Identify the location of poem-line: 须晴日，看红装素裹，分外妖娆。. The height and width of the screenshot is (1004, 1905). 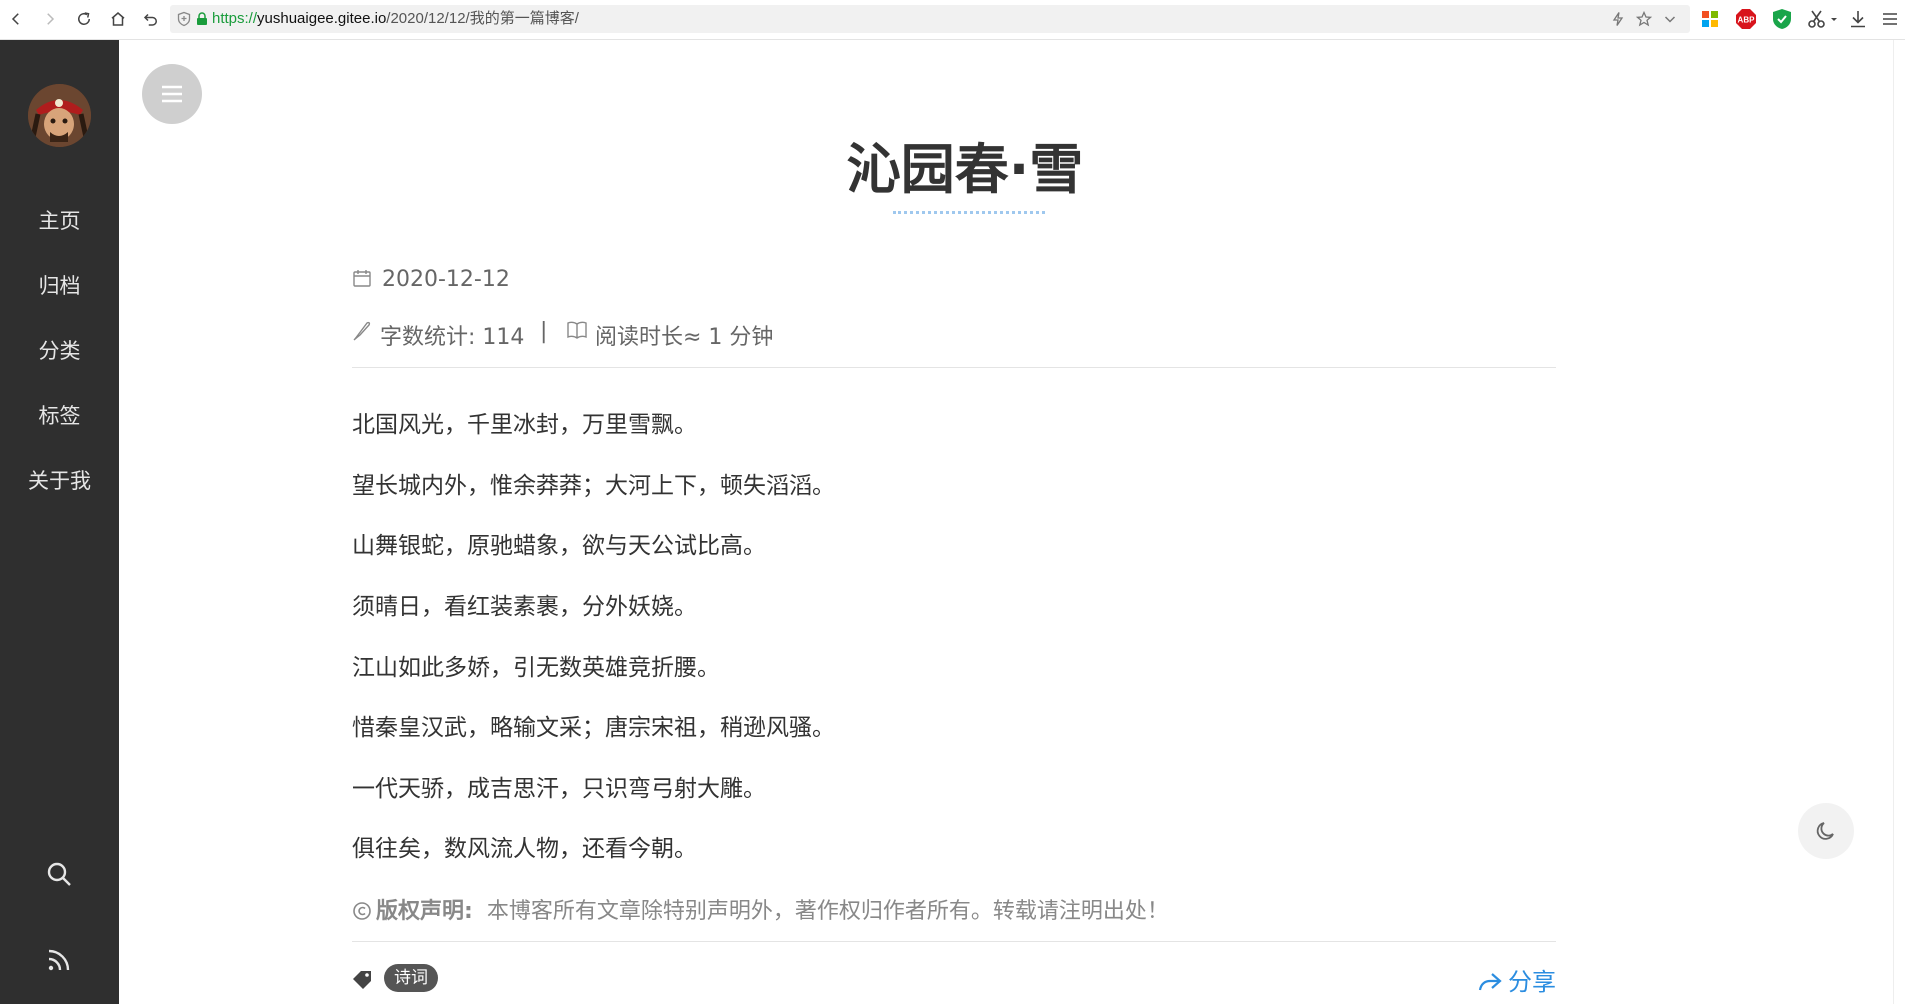
(524, 607).